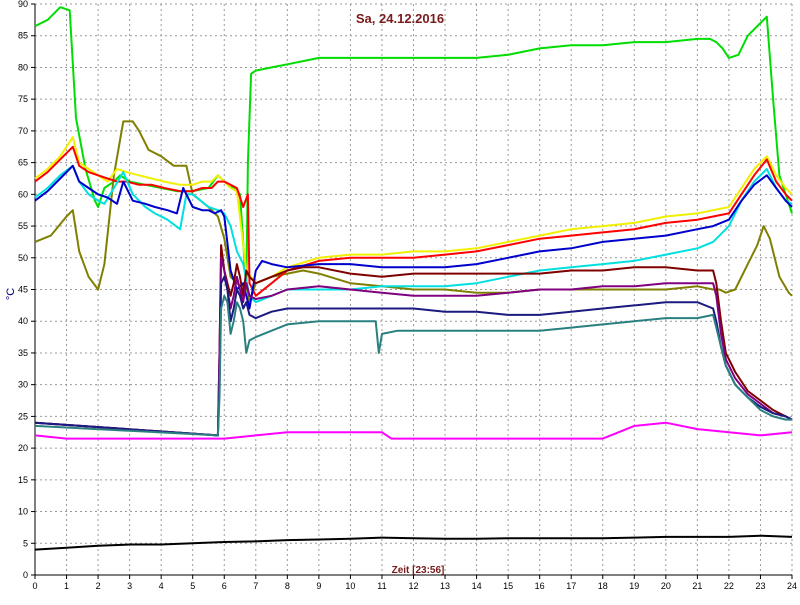 The width and height of the screenshot is (800, 605). Describe the element at coordinates (23, 36) in the screenshot. I see `y-tick-label: 85` at that location.